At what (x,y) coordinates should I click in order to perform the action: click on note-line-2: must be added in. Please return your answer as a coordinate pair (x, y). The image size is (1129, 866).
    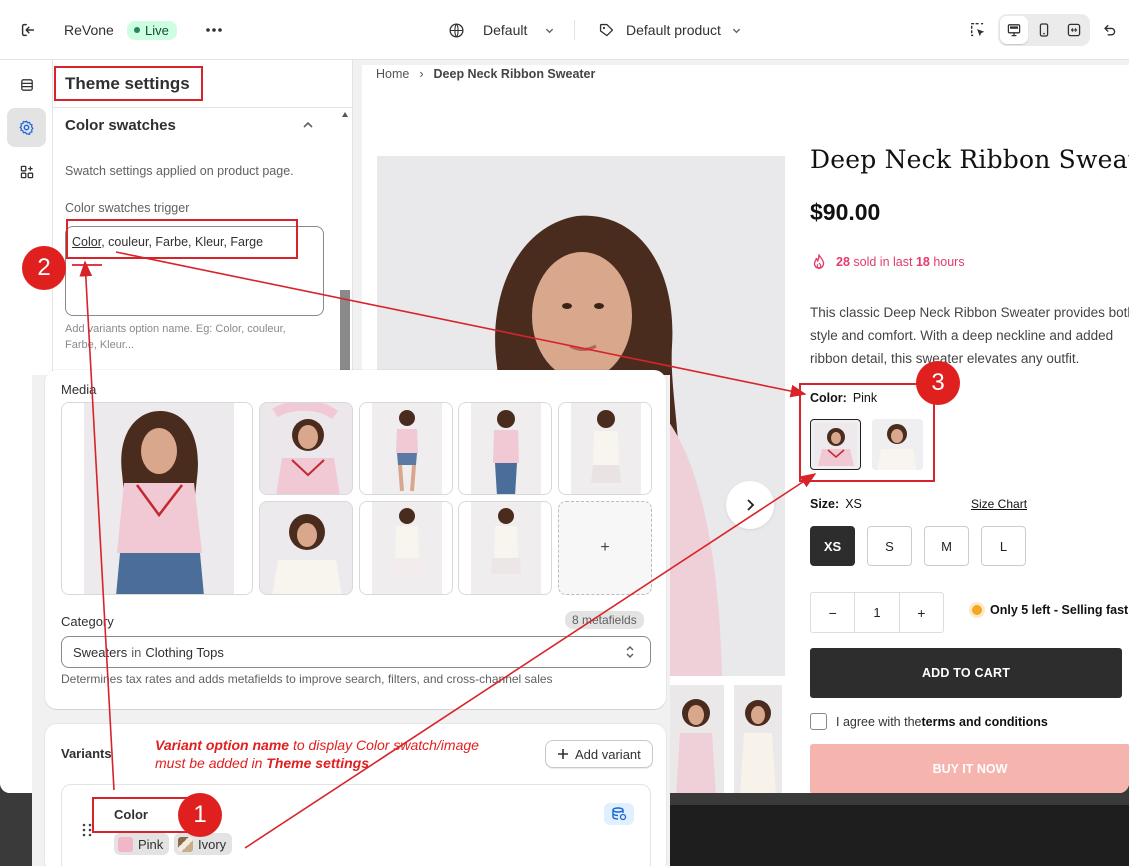
    Looking at the image, I should click on (211, 763).